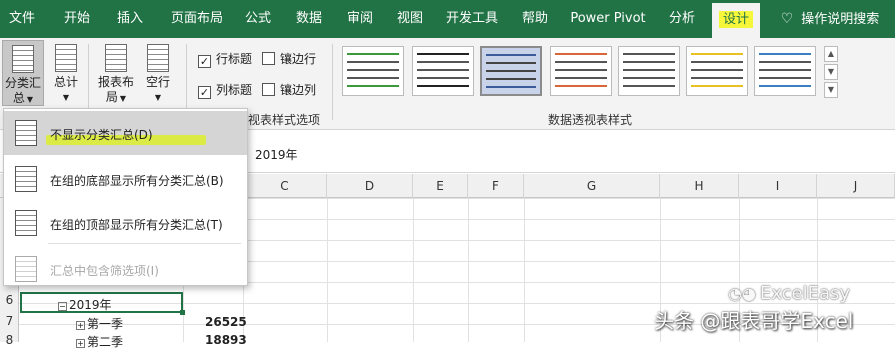 The image size is (895, 350). I want to click on tell-me-search: ♡ 操作说明搜索, so click(830, 19).